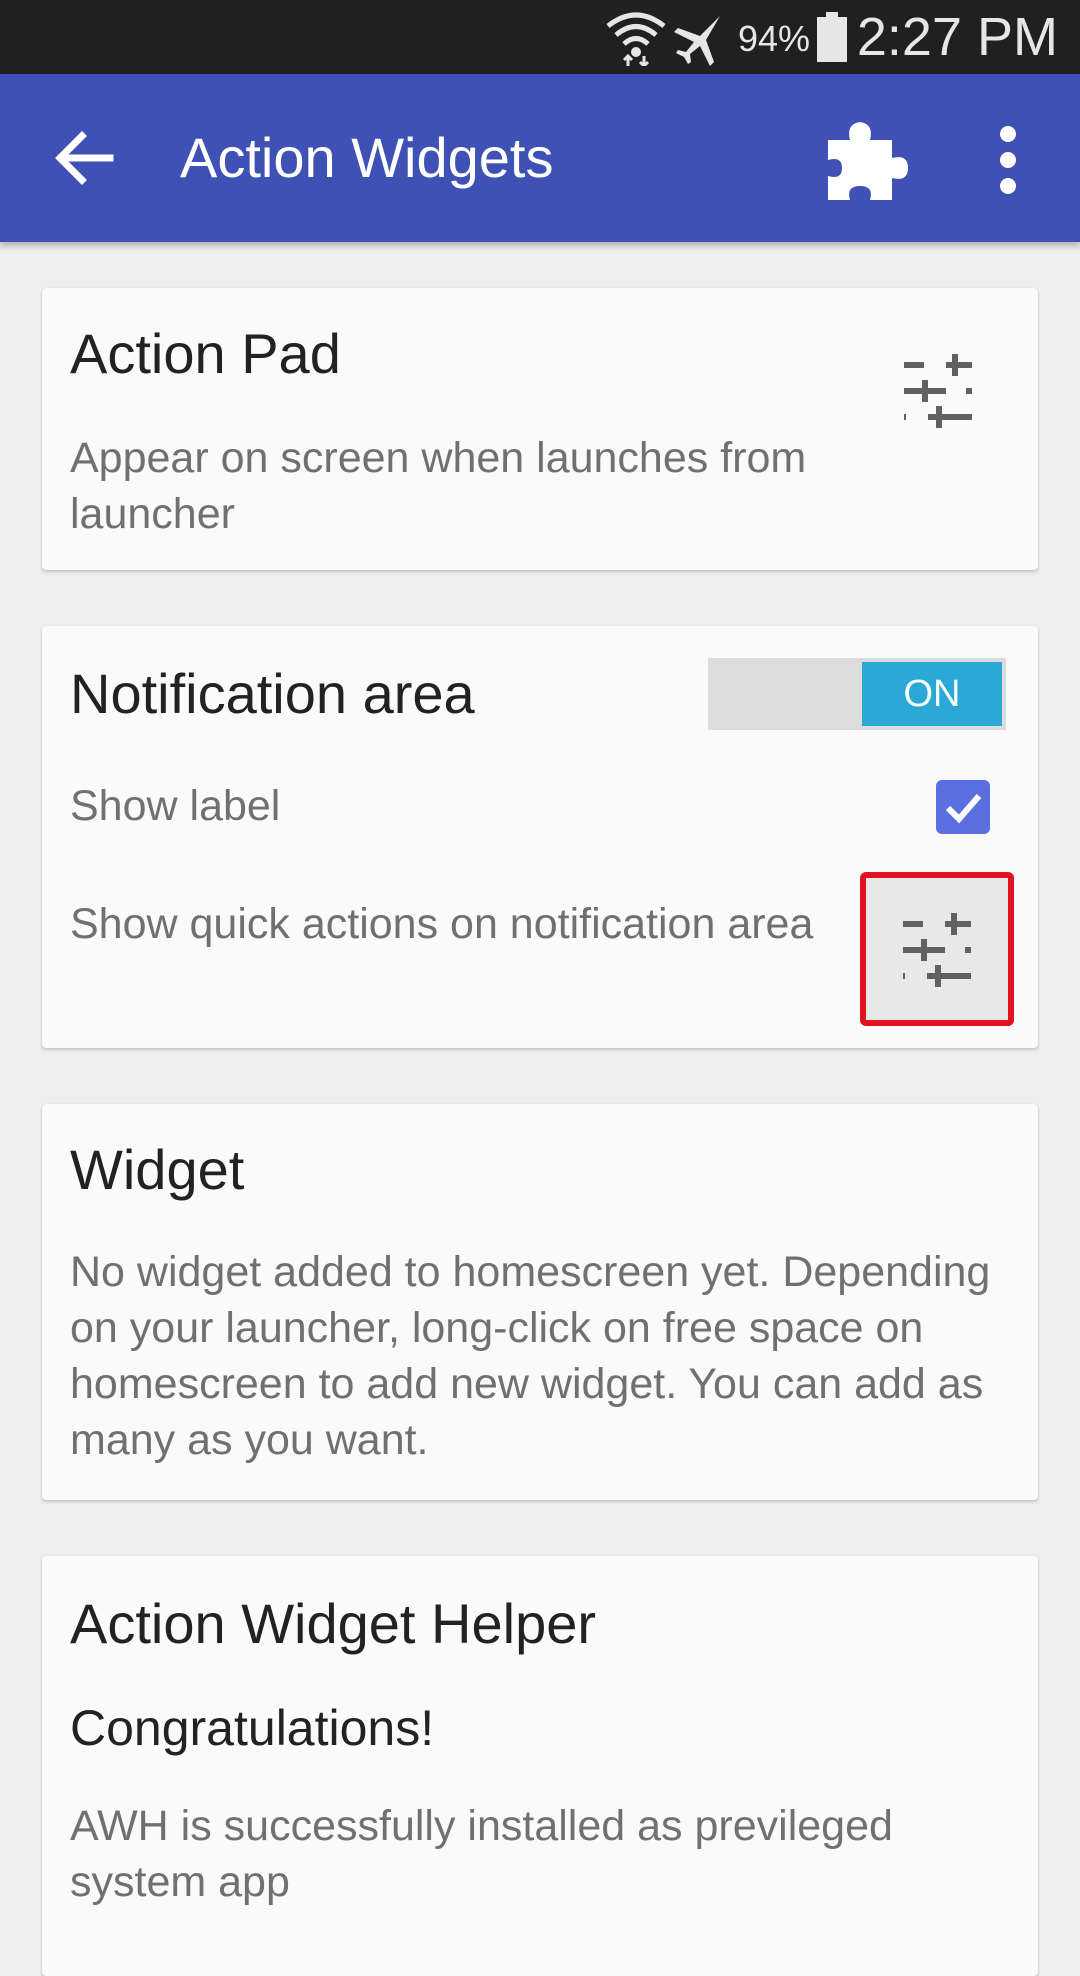 This screenshot has width=1080, height=1976. I want to click on app-bar: Action Widgets, so click(540, 158).